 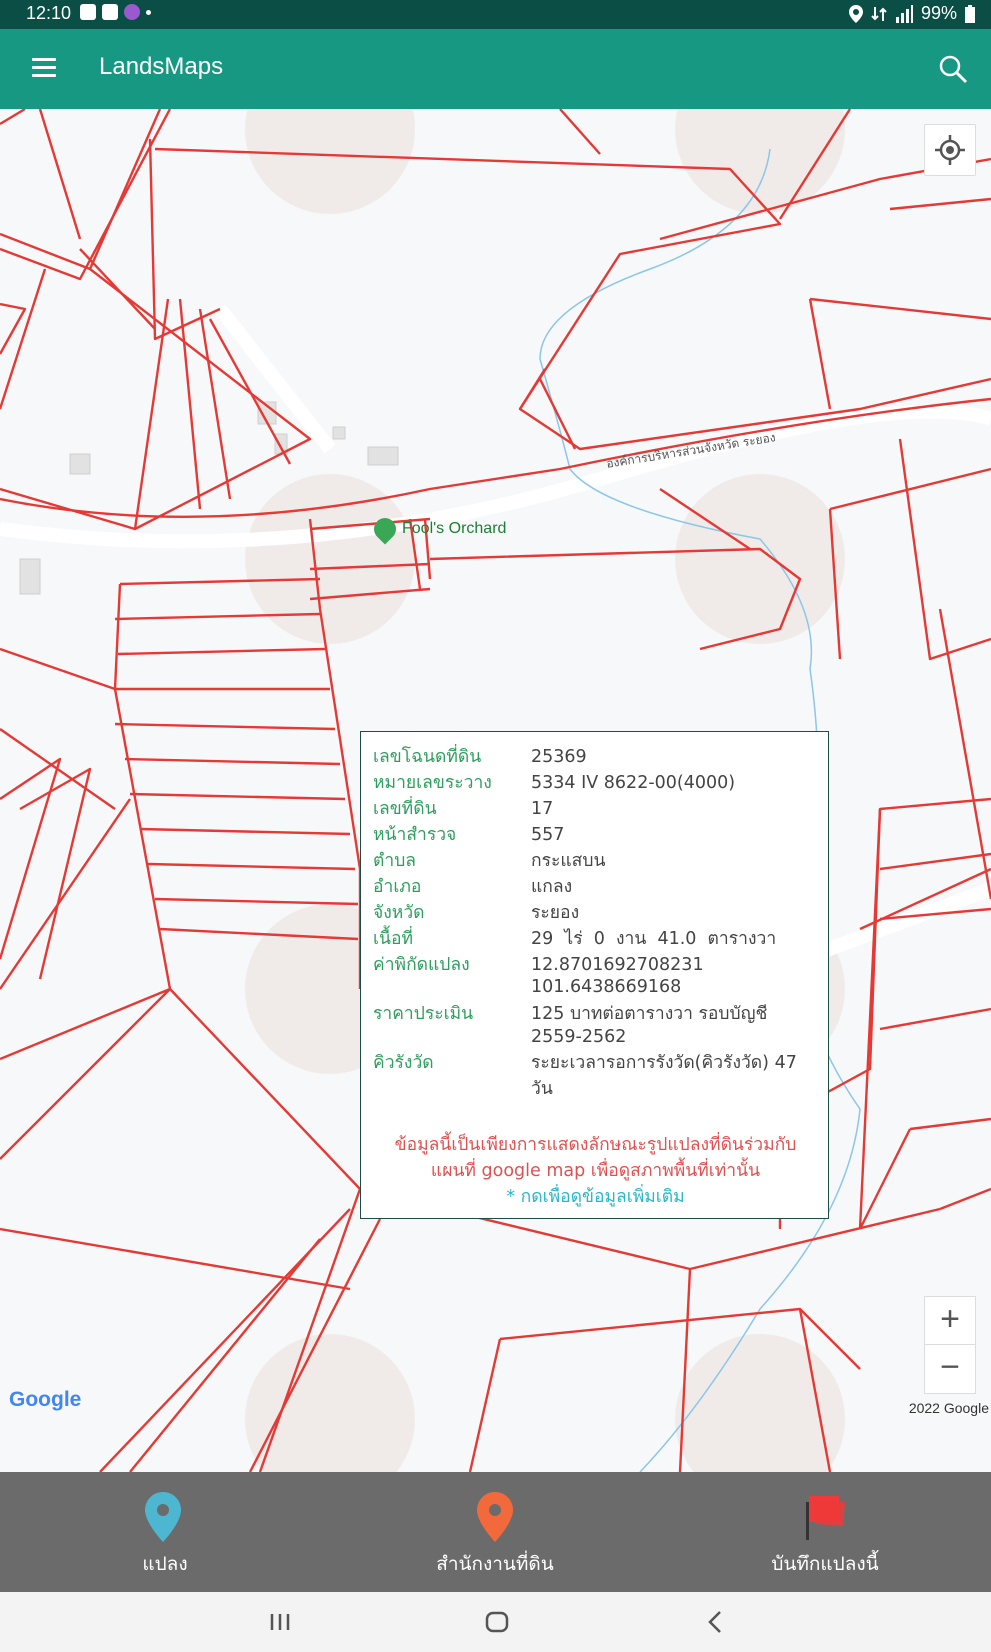 I want to click on recent-apps-icon, so click(x=280, y=1622).